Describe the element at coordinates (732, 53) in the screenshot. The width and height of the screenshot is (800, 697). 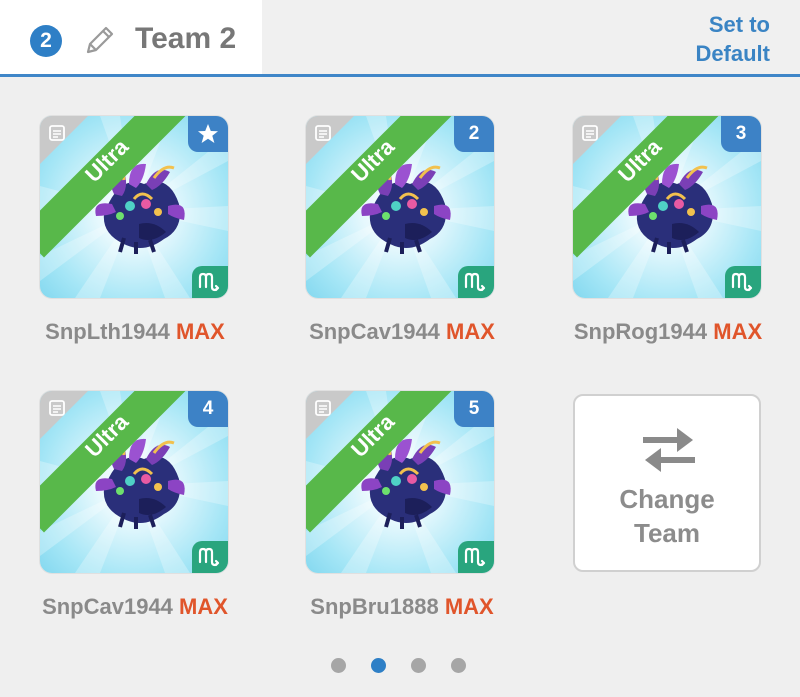
I see `set-default-line2: Default` at that location.